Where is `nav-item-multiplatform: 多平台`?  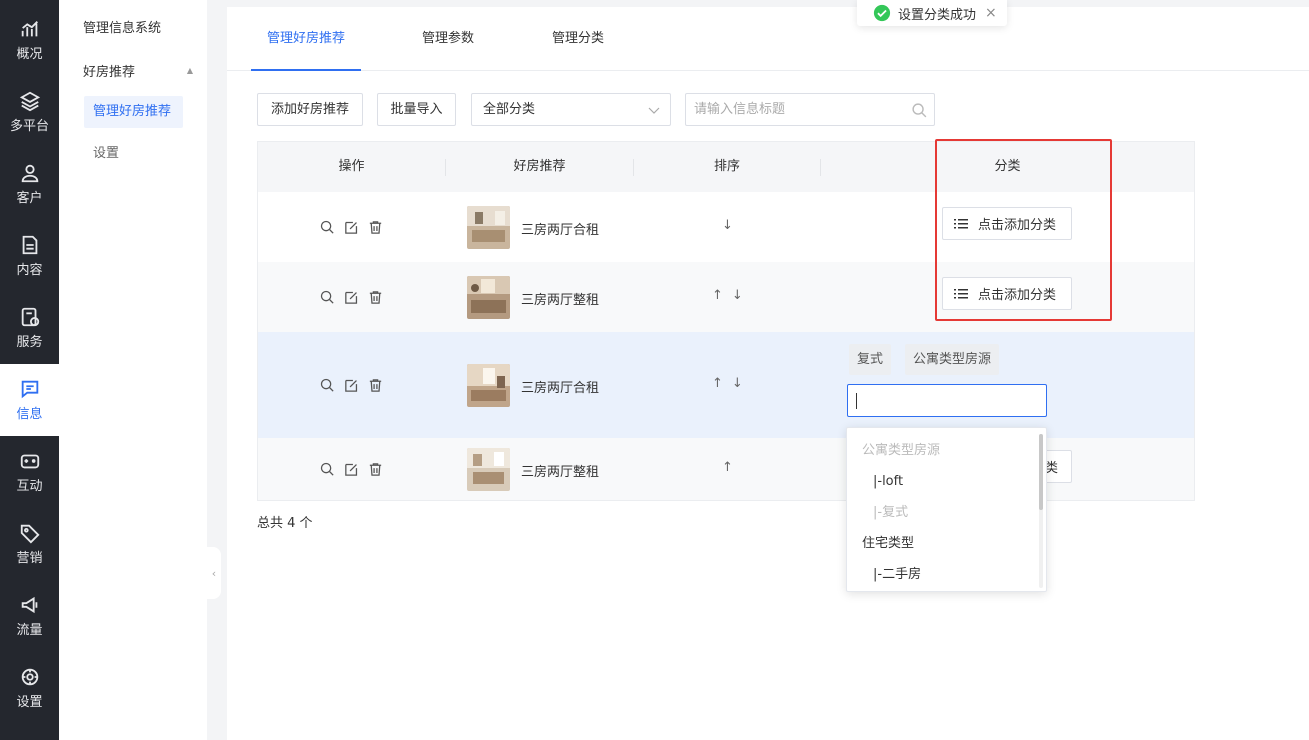 nav-item-multiplatform: 多平台 is located at coordinates (29, 112).